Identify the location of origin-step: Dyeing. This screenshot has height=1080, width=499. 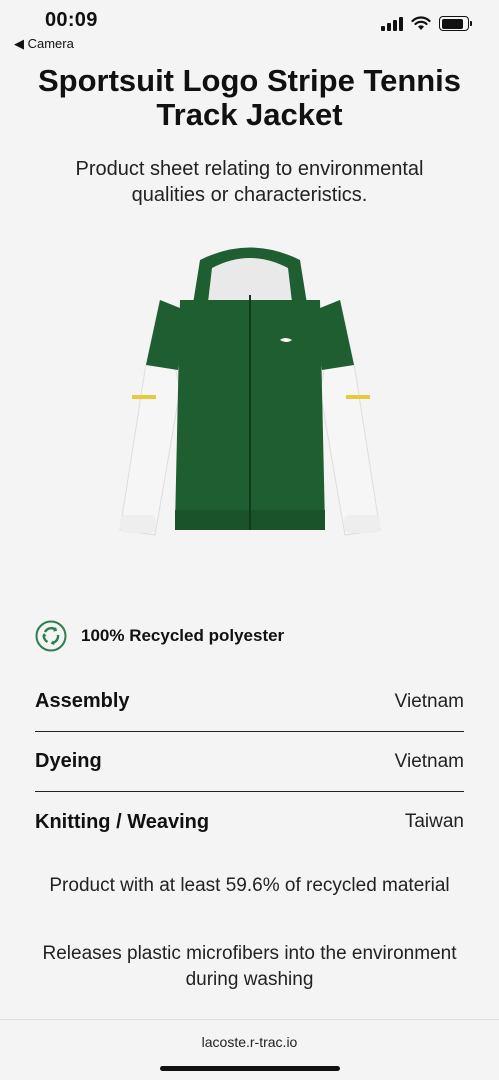
(68, 761).